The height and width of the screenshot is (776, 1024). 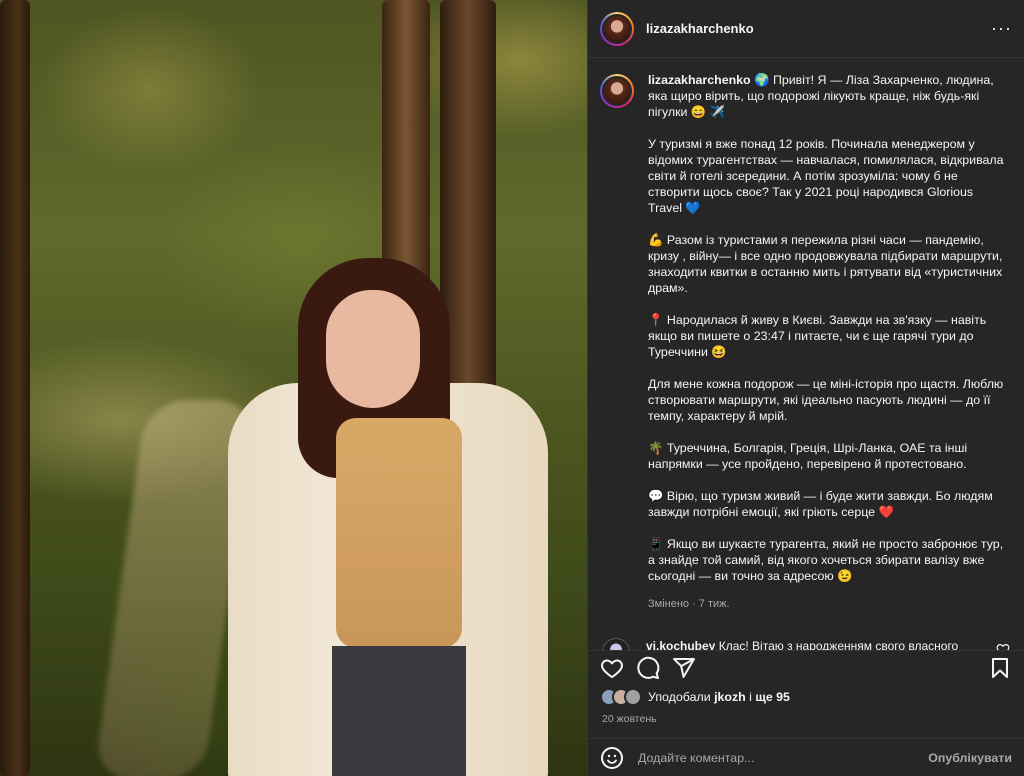 What do you see at coordinates (970, 758) in the screenshot?
I see `publish-button: Опублікувати` at bounding box center [970, 758].